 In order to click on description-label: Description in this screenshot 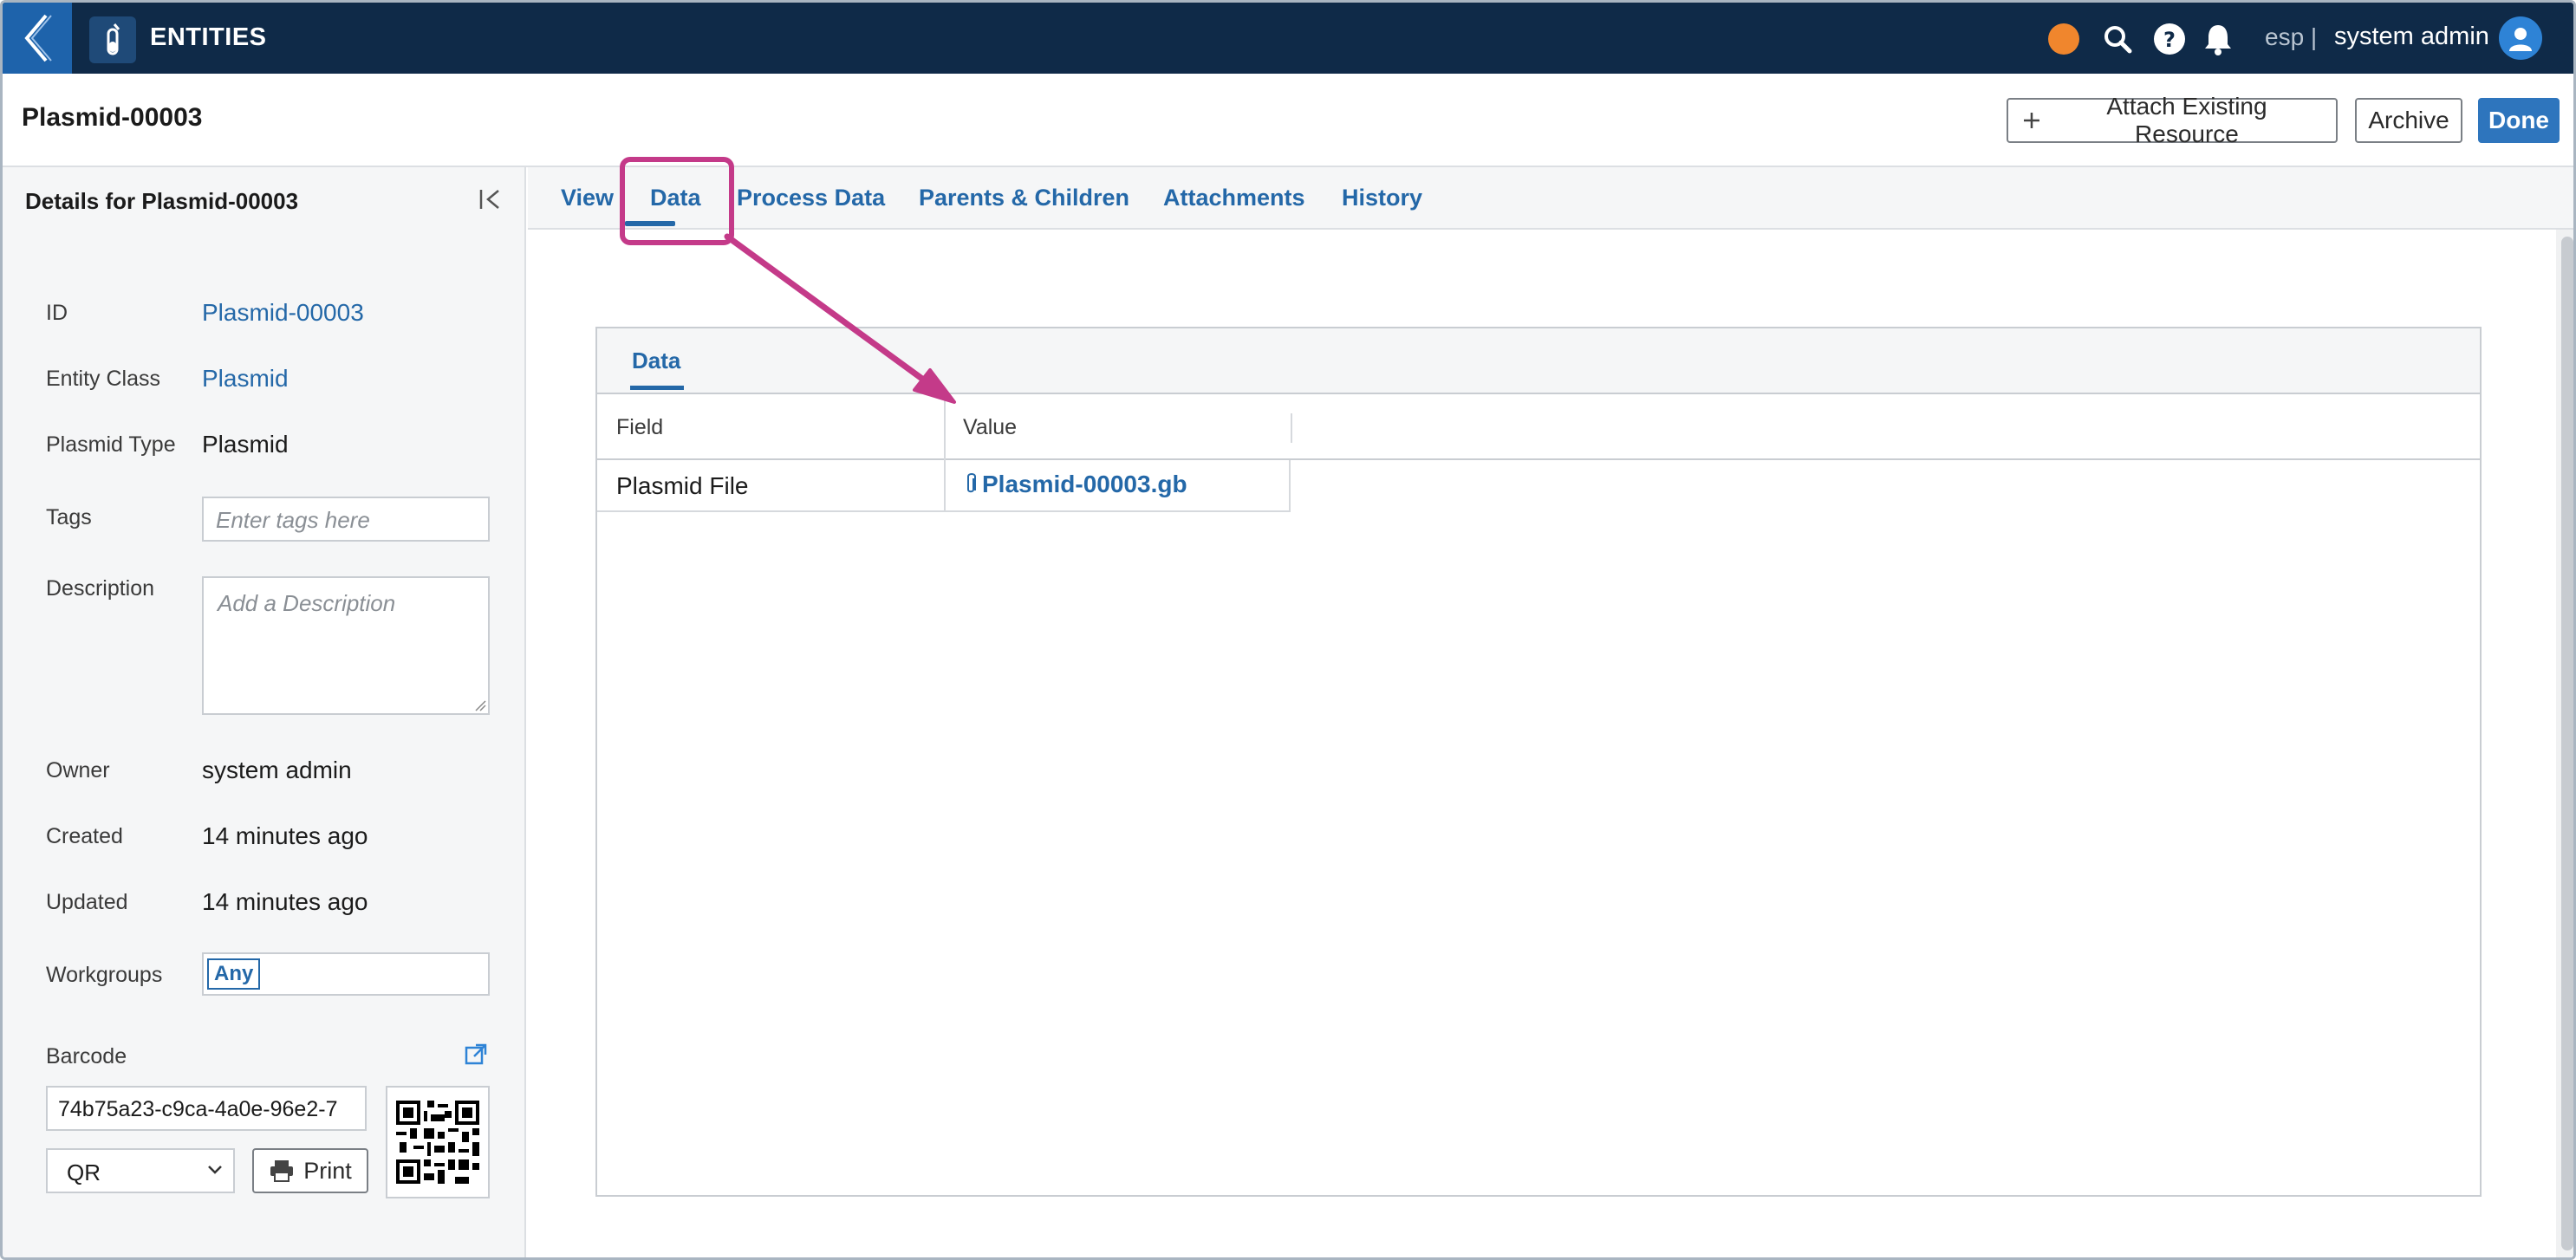, I will do `click(100, 588)`.